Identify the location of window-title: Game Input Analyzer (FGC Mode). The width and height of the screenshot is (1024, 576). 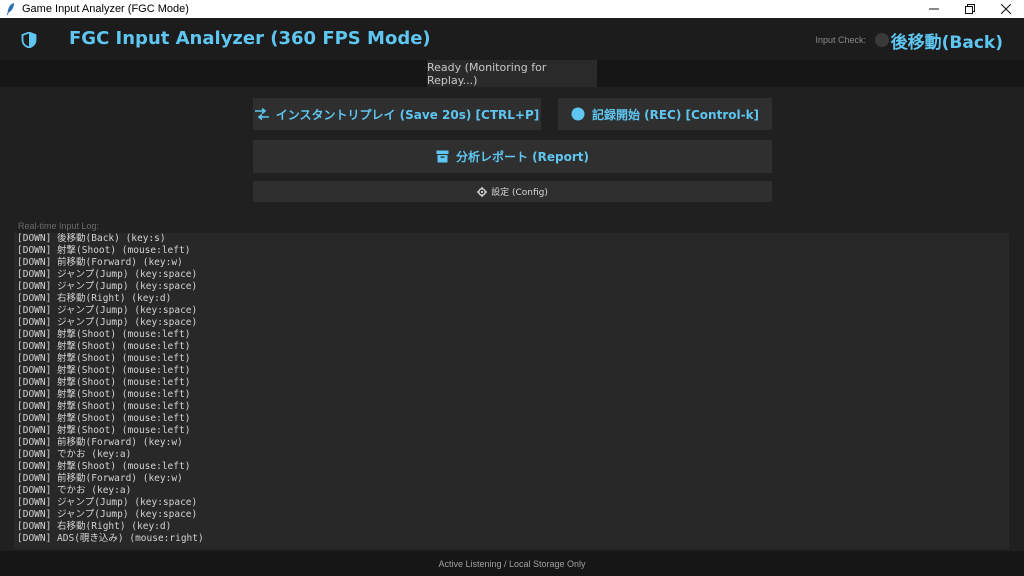
(105, 9).